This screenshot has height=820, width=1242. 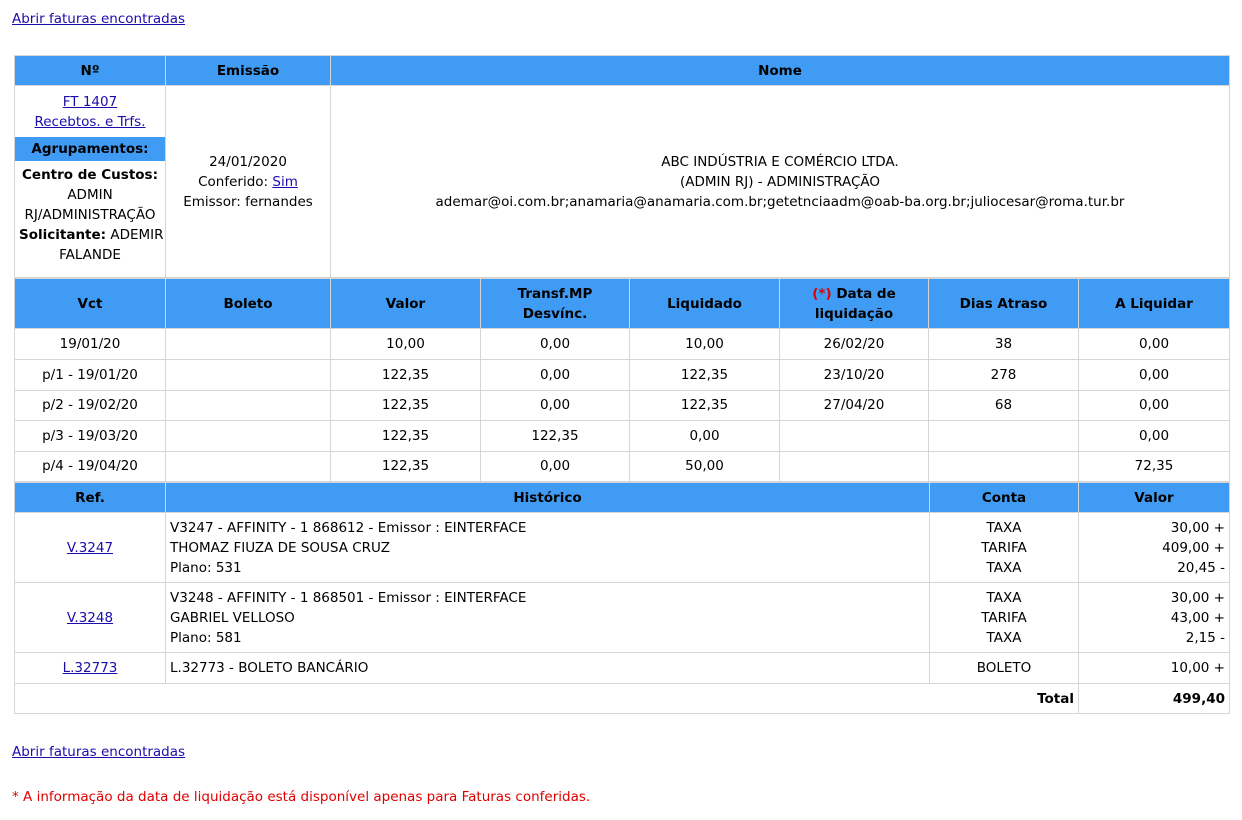 I want to click on col-header-historico: Histórico, so click(x=547, y=497).